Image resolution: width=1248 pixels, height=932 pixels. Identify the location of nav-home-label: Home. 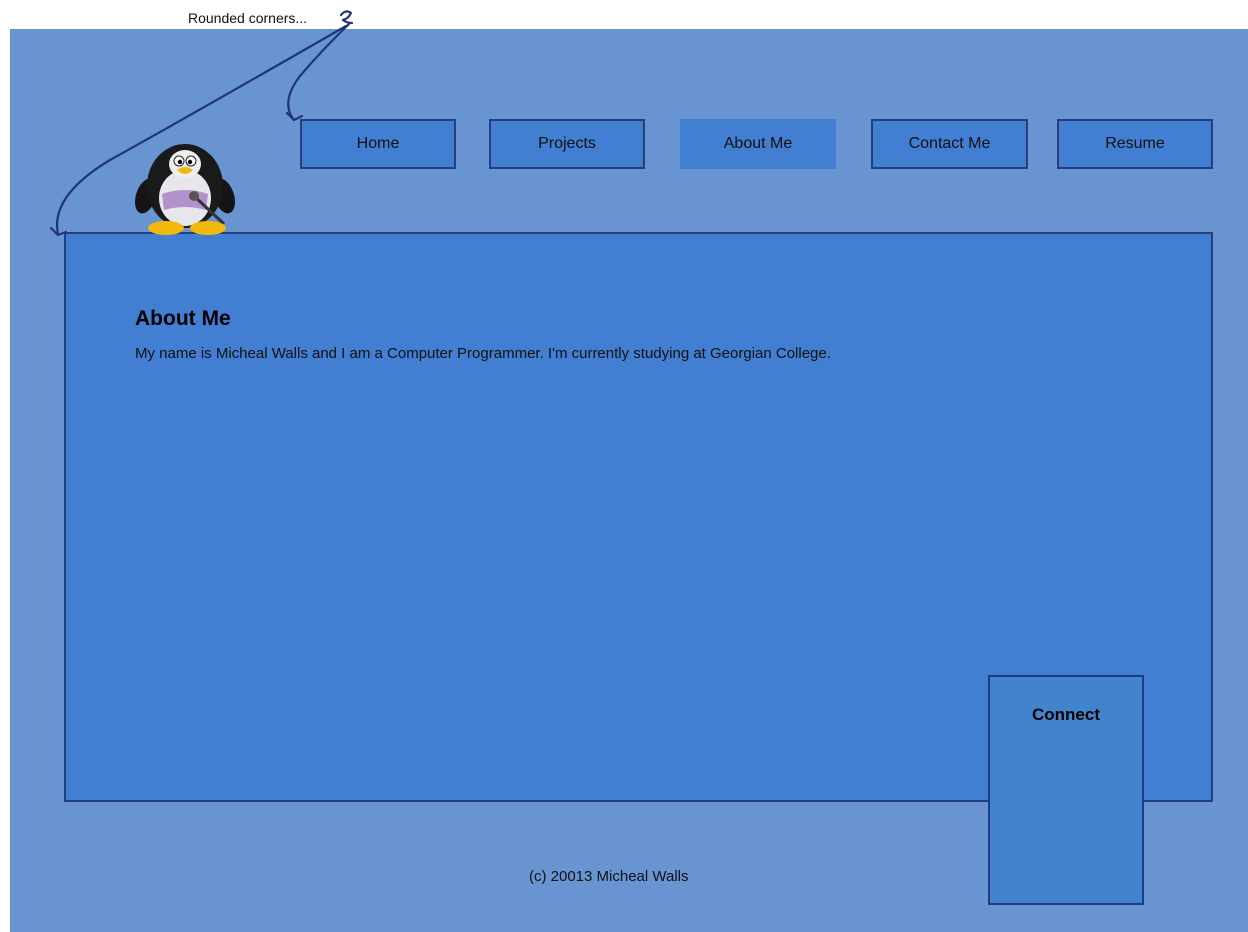
(378, 143).